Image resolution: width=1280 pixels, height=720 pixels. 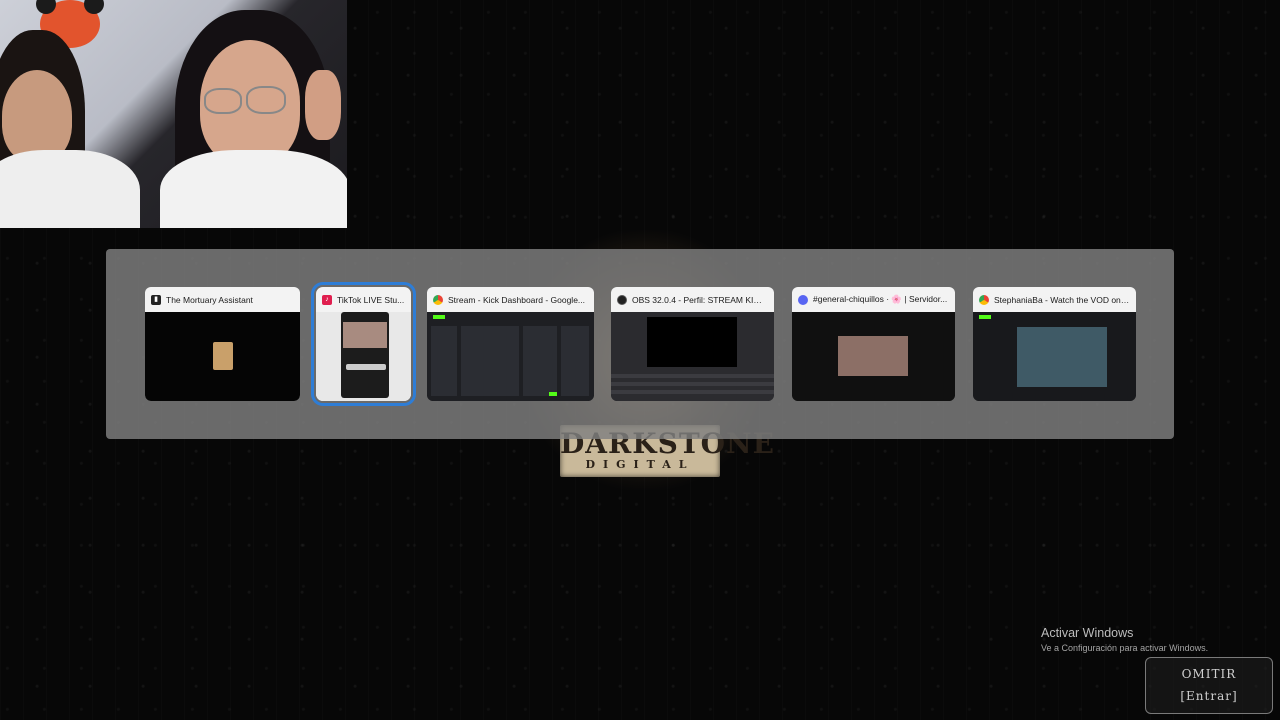 I want to click on video-call-thumb, so click(x=873, y=356).